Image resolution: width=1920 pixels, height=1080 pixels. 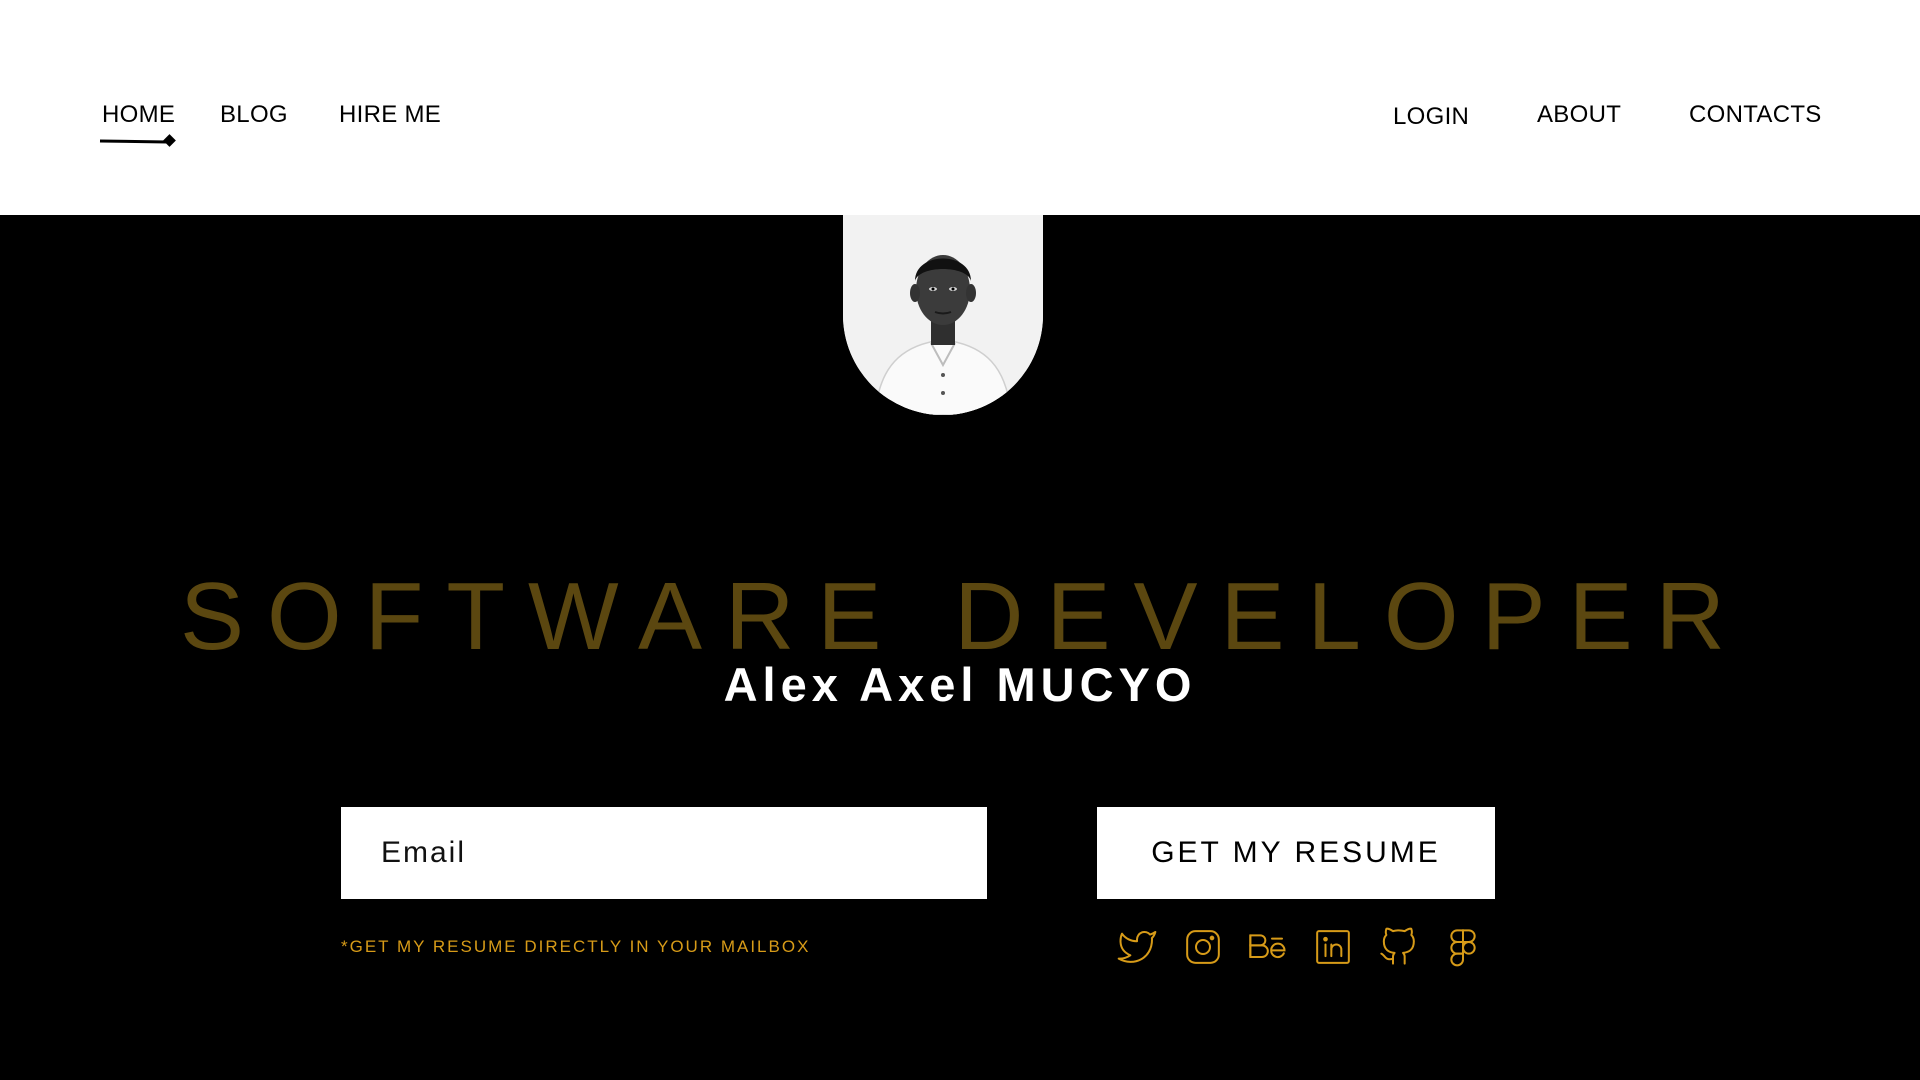 What do you see at coordinates (137, 140) in the screenshot?
I see `active-nav-indicator` at bounding box center [137, 140].